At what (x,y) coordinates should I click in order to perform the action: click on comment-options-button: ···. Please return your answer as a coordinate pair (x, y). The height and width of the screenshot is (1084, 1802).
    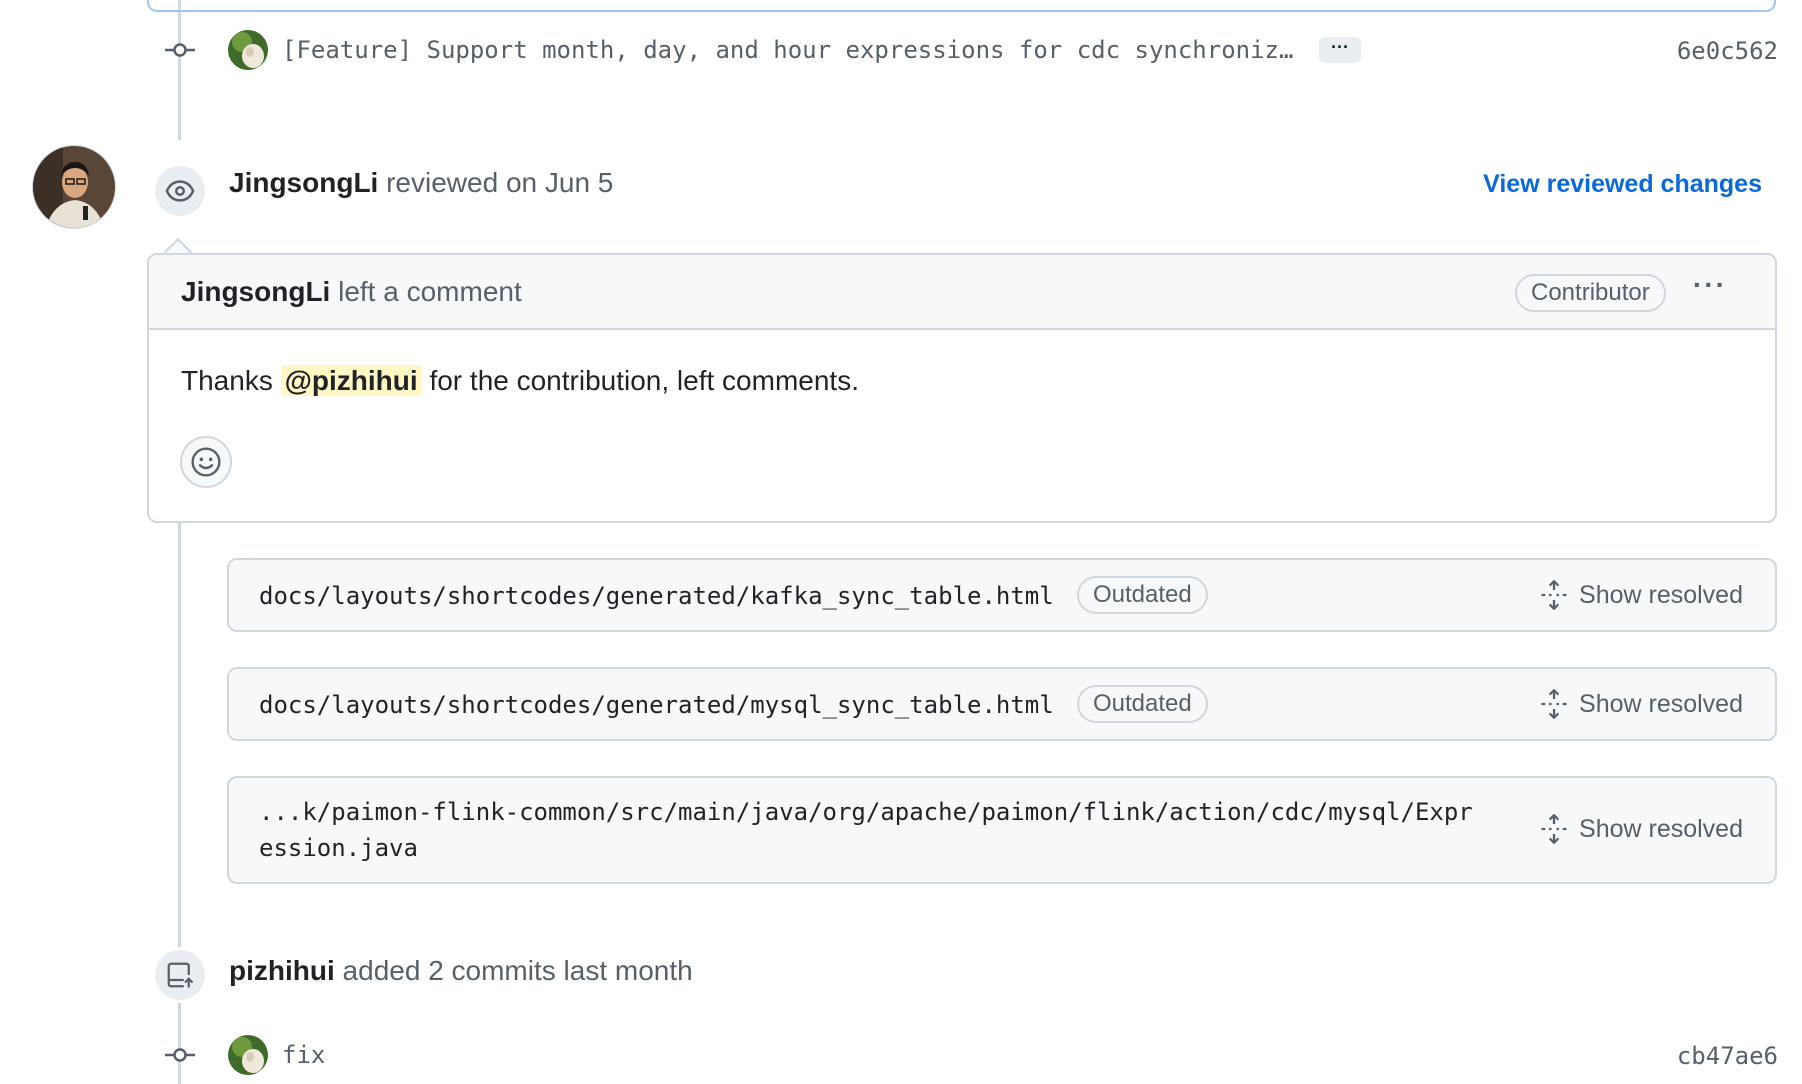
    Looking at the image, I should click on (1710, 285).